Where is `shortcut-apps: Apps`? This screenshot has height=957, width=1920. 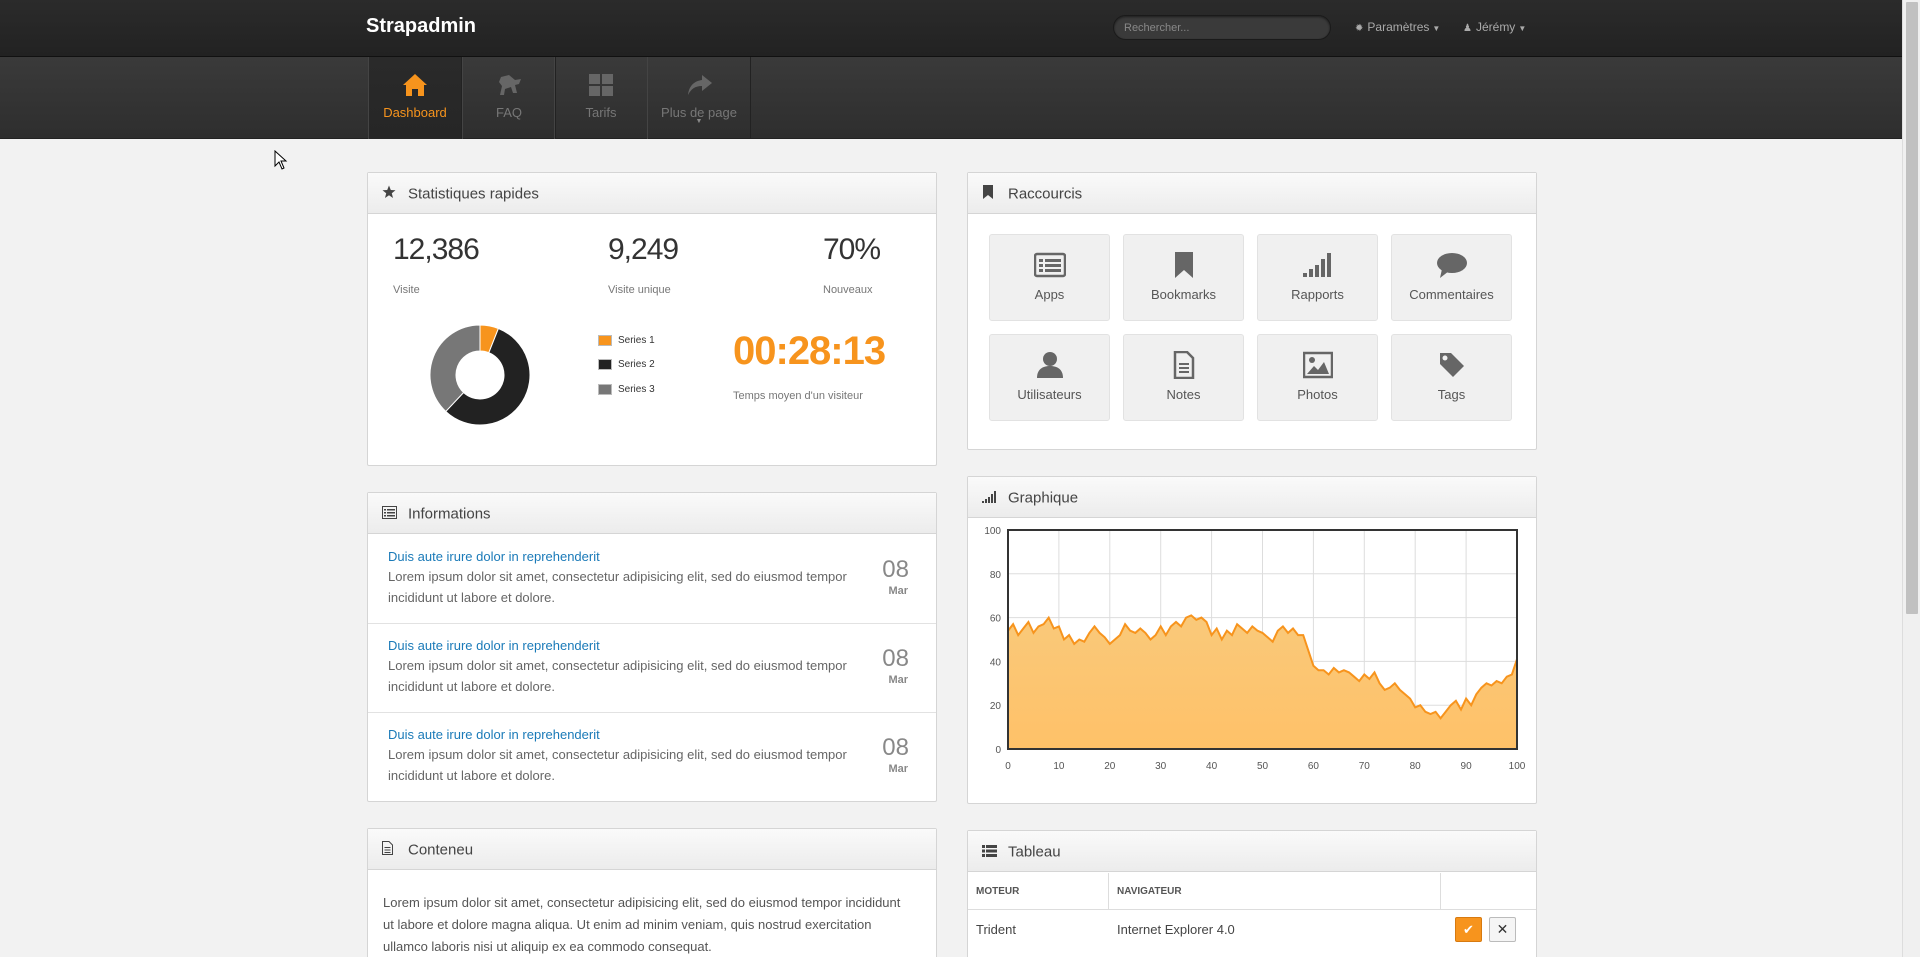 shortcut-apps: Apps is located at coordinates (1049, 277).